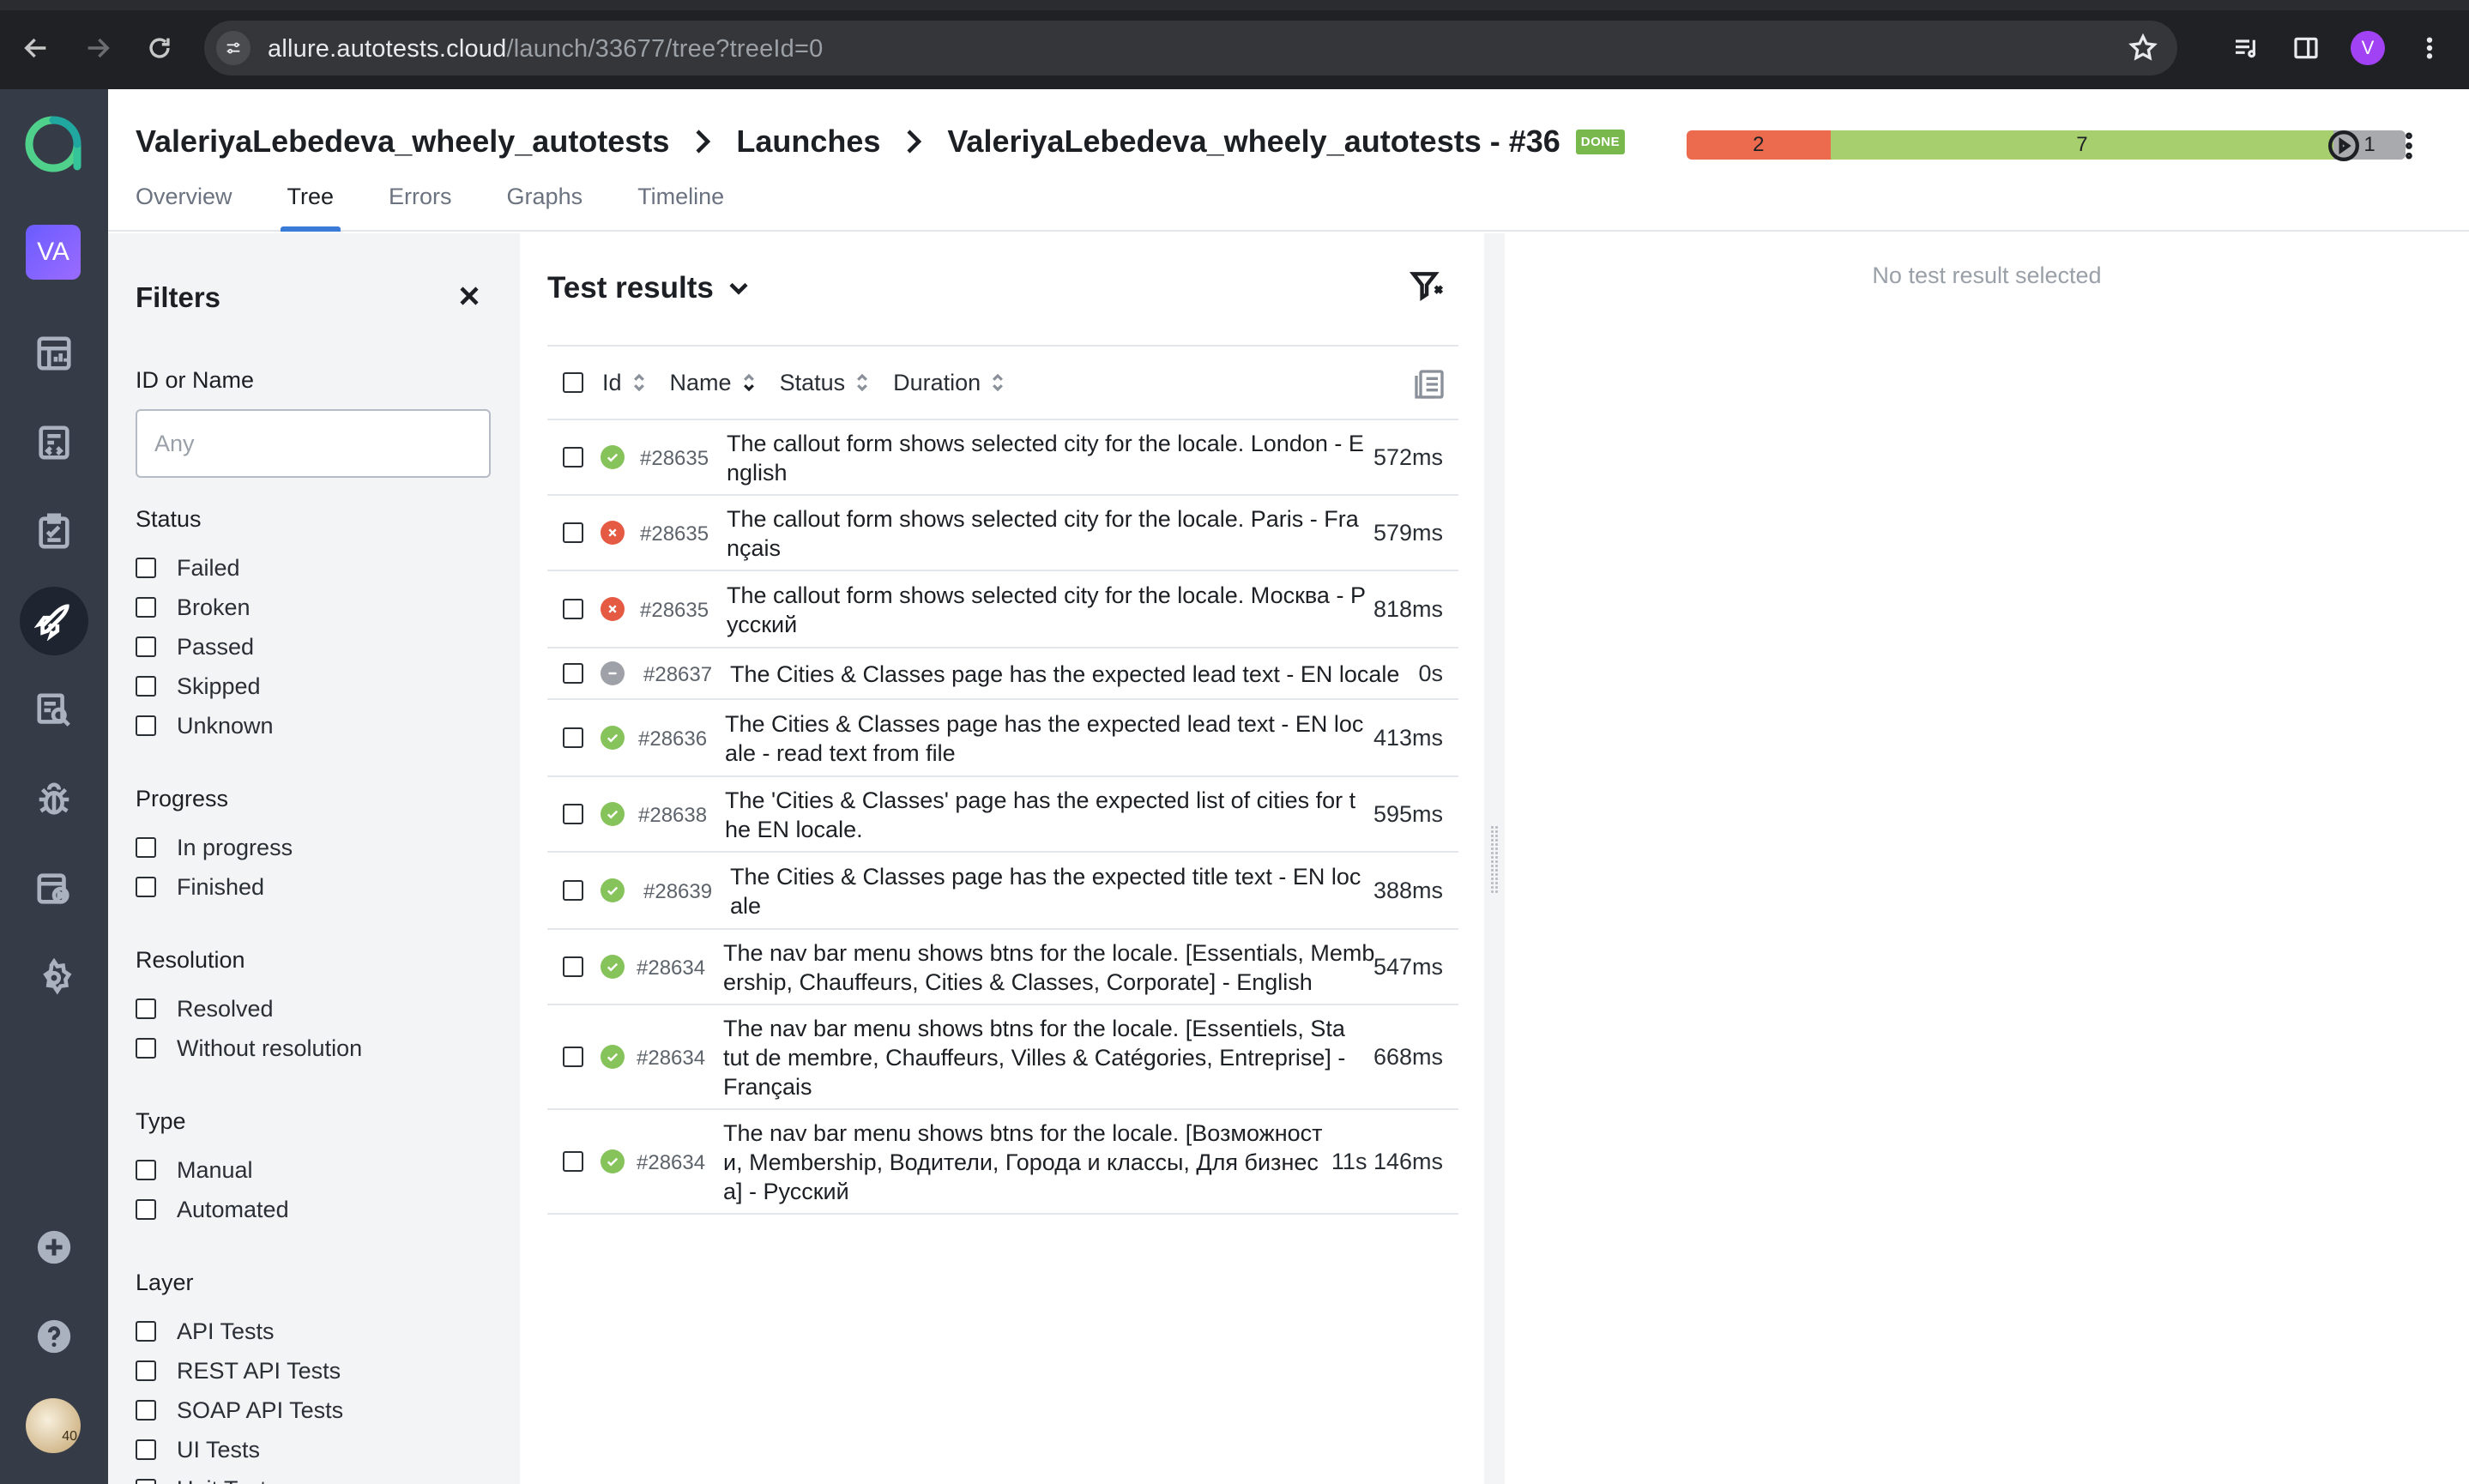 The width and height of the screenshot is (2469, 1484). What do you see at coordinates (36, 48) in the screenshot?
I see `back-button` at bounding box center [36, 48].